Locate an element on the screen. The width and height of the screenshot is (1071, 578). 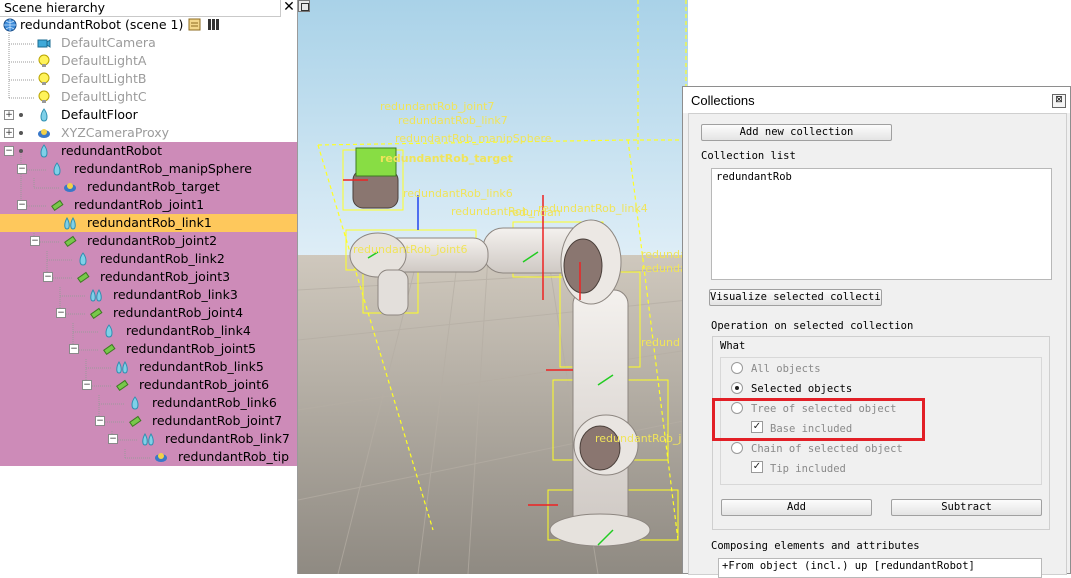
chain-of-selected-radio is located at coordinates (737, 448).